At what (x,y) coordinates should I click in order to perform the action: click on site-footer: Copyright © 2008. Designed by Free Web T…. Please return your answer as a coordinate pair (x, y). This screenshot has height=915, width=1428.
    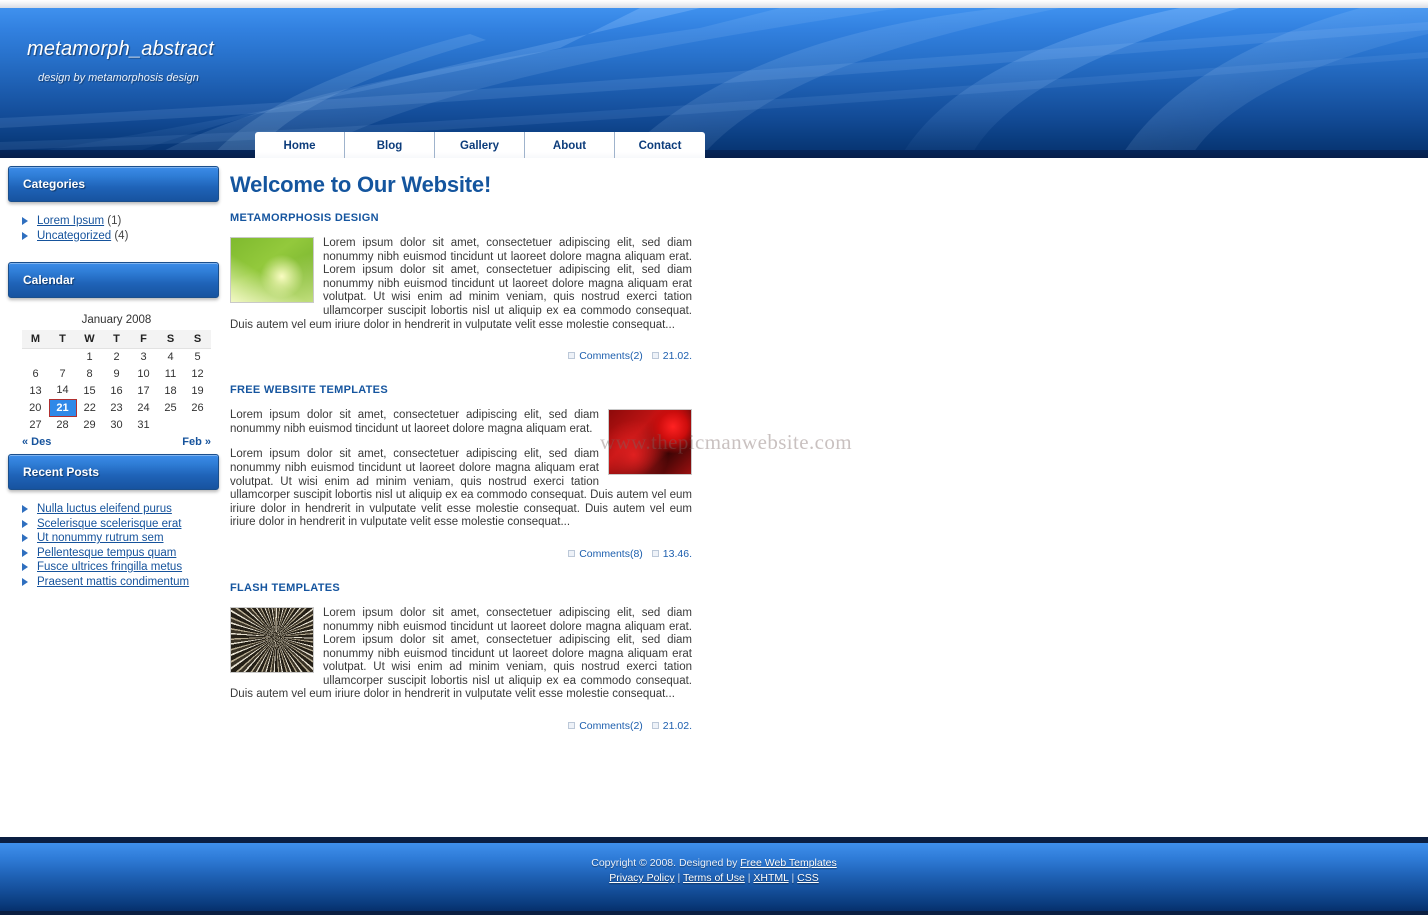
    Looking at the image, I should click on (714, 876).